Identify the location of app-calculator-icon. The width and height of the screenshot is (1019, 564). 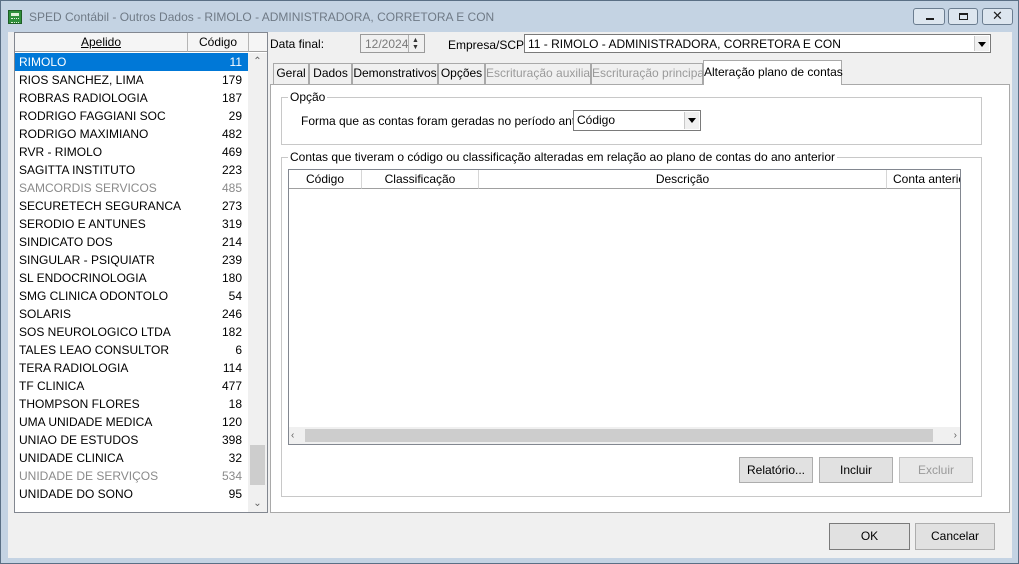
(15, 17).